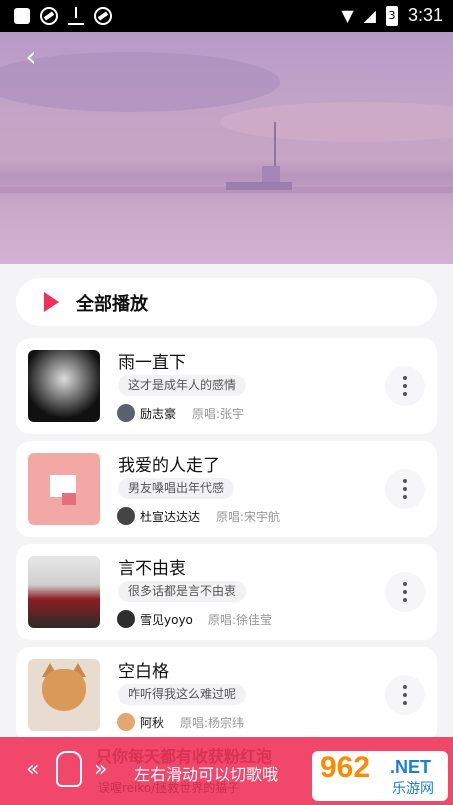 The image size is (453, 805). What do you see at coordinates (413, 789) in the screenshot?
I see `logo-site-name: 乐游网` at bounding box center [413, 789].